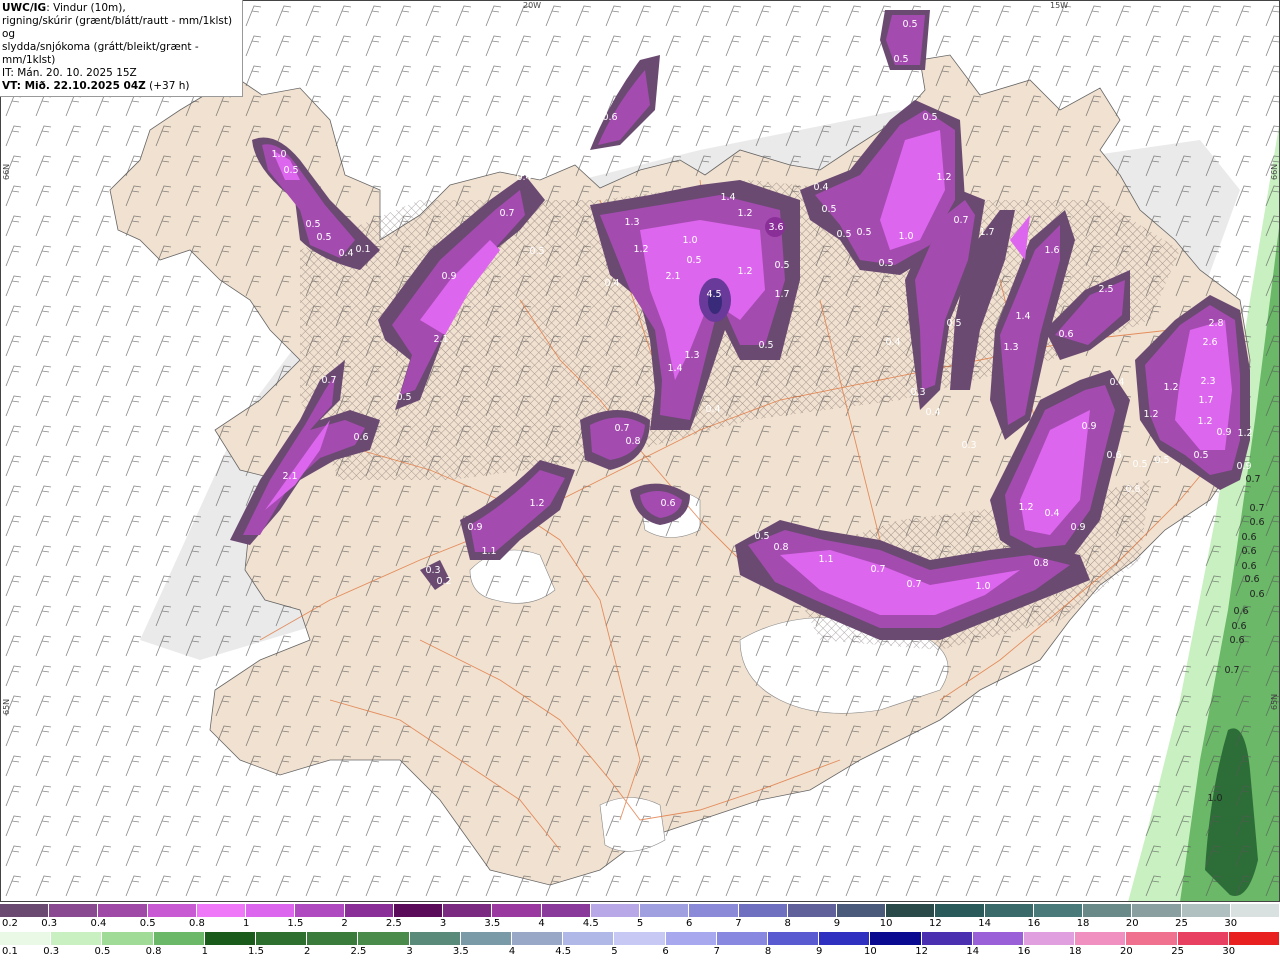 This screenshot has width=1280, height=960. I want to click on precip-value-label: 1.6, so click(1051, 250).